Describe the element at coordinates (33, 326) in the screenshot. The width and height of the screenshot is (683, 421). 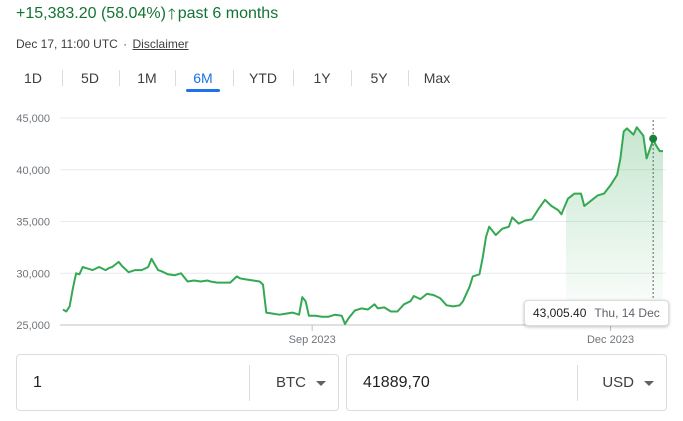
I see `y-tick-label: 25,000` at that location.